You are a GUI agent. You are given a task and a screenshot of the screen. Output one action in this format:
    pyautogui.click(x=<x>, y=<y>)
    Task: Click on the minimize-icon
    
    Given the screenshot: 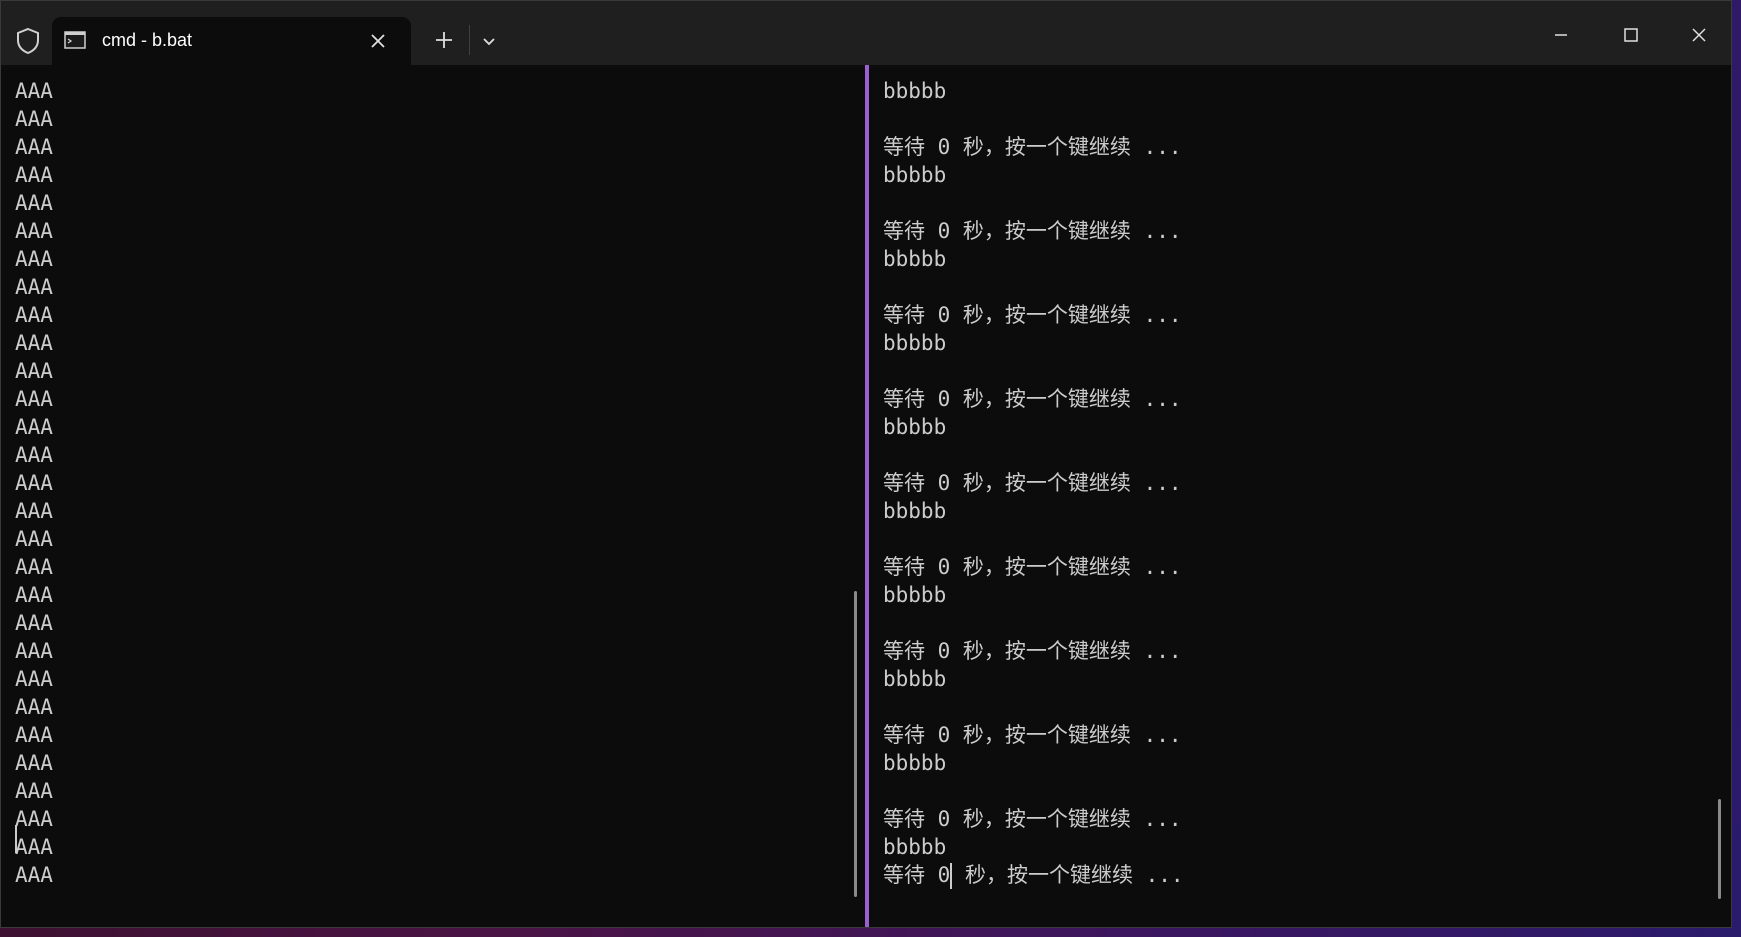 What is the action you would take?
    pyautogui.click(x=1561, y=35)
    